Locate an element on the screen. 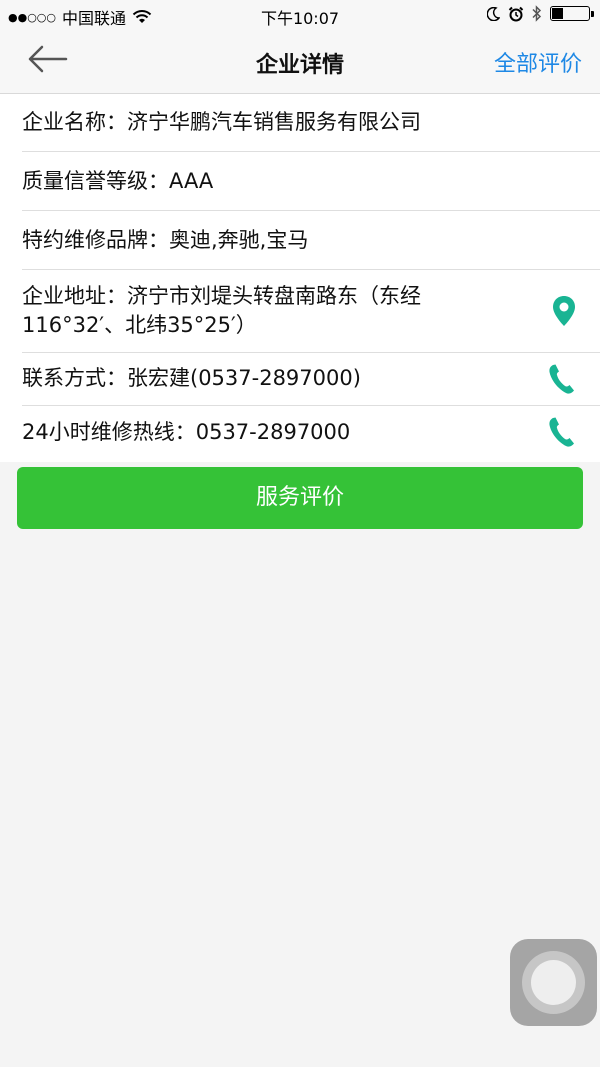  contact-row: 联系方式：张宏建(0537-2897000) is located at coordinates (311, 379).